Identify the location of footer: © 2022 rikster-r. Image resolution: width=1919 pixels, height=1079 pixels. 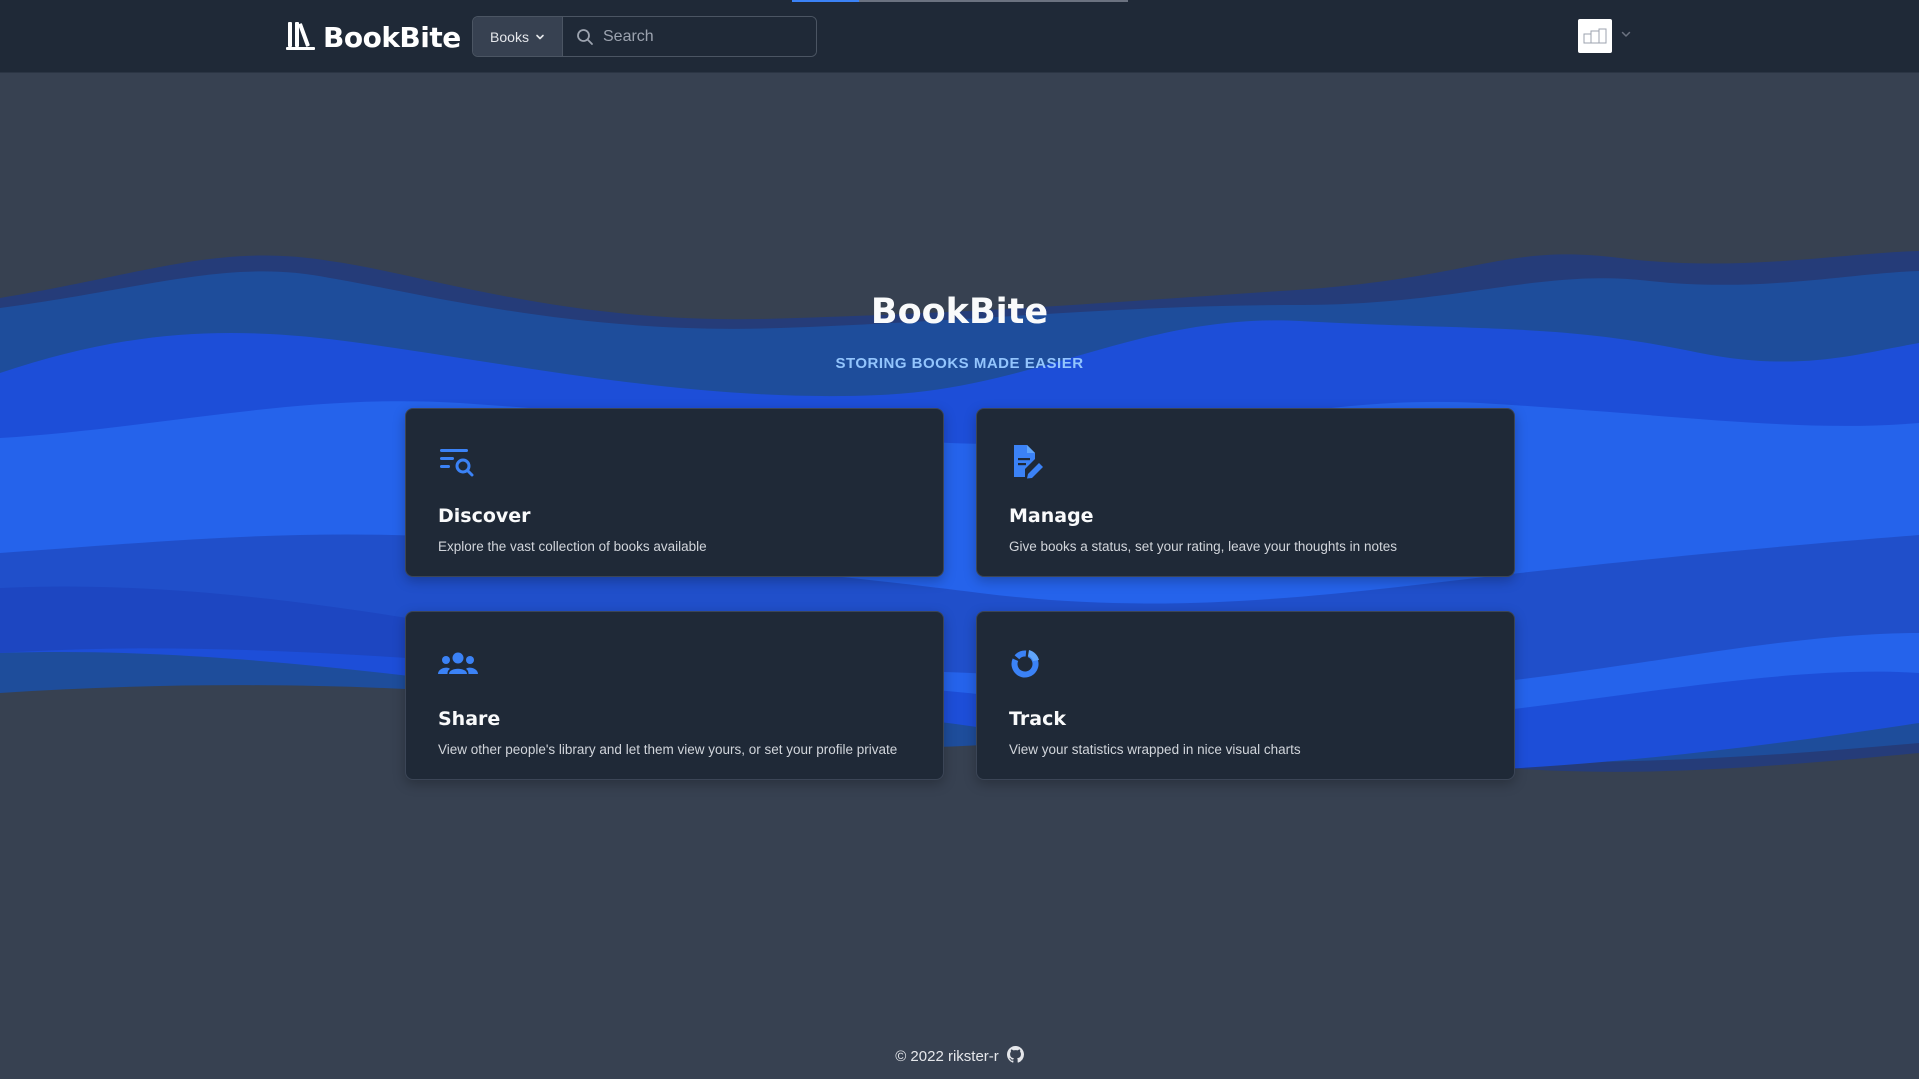
(959, 1056).